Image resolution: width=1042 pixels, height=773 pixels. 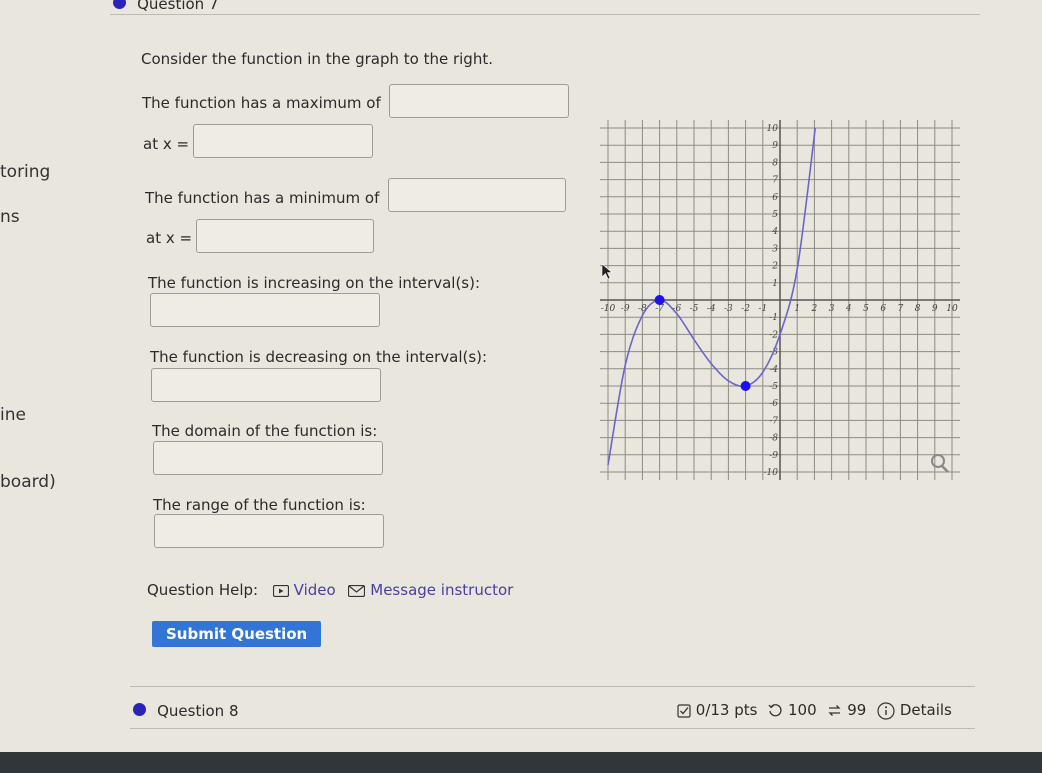 What do you see at coordinates (268, 458) in the screenshot?
I see `domain-input` at bounding box center [268, 458].